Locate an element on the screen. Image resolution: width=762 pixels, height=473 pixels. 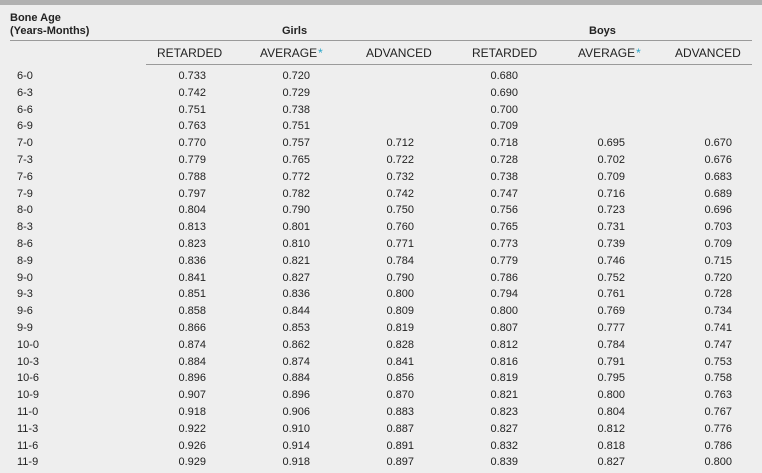
boys-retarded-cell: 0.779 is located at coordinates (504, 260).